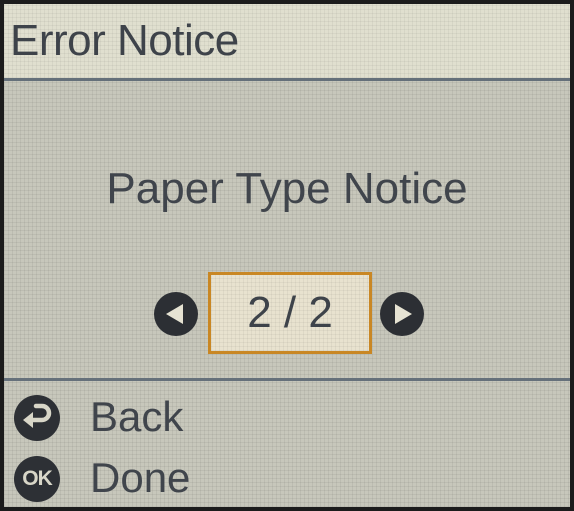  I want to click on back-icon, so click(37, 418).